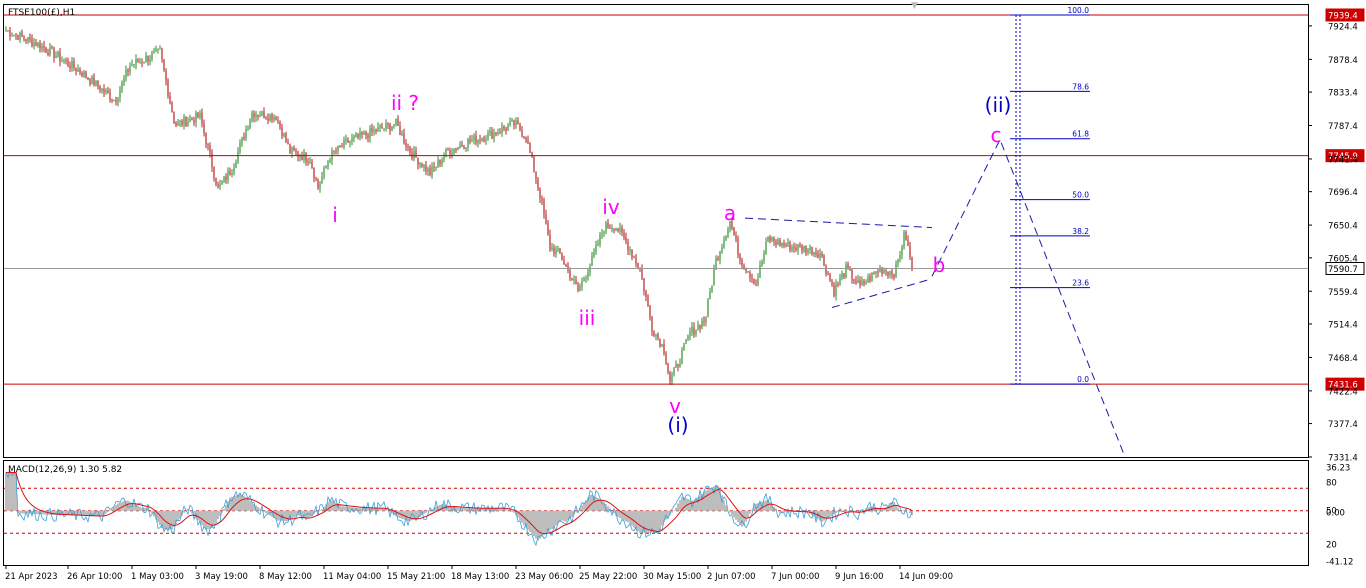  What do you see at coordinates (1343, 392) in the screenshot?
I see `y-tick-label: 7422.4` at bounding box center [1343, 392].